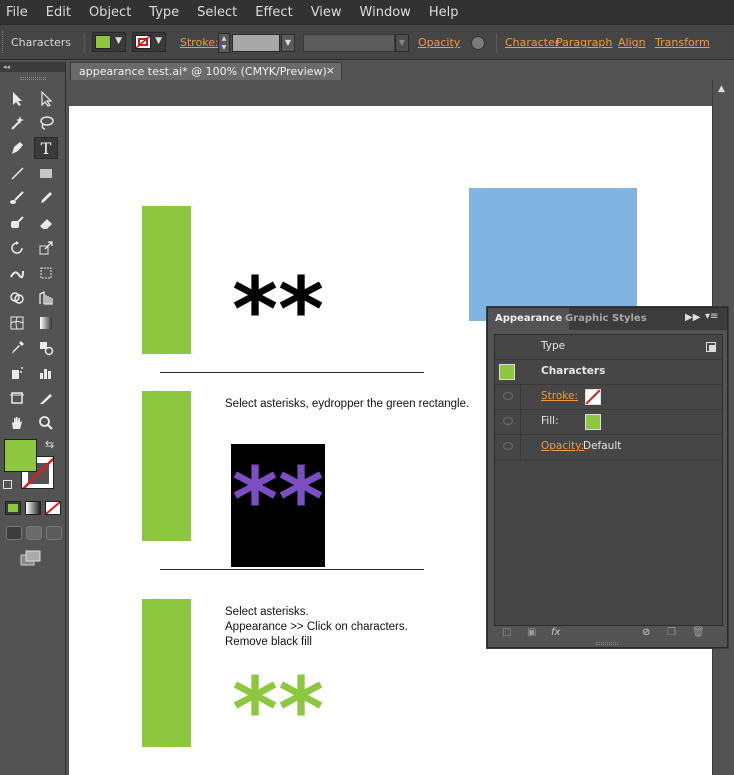 This screenshot has width=734, height=775. Describe the element at coordinates (529, 319) in the screenshot. I see `tab-appearance: Appearance` at that location.